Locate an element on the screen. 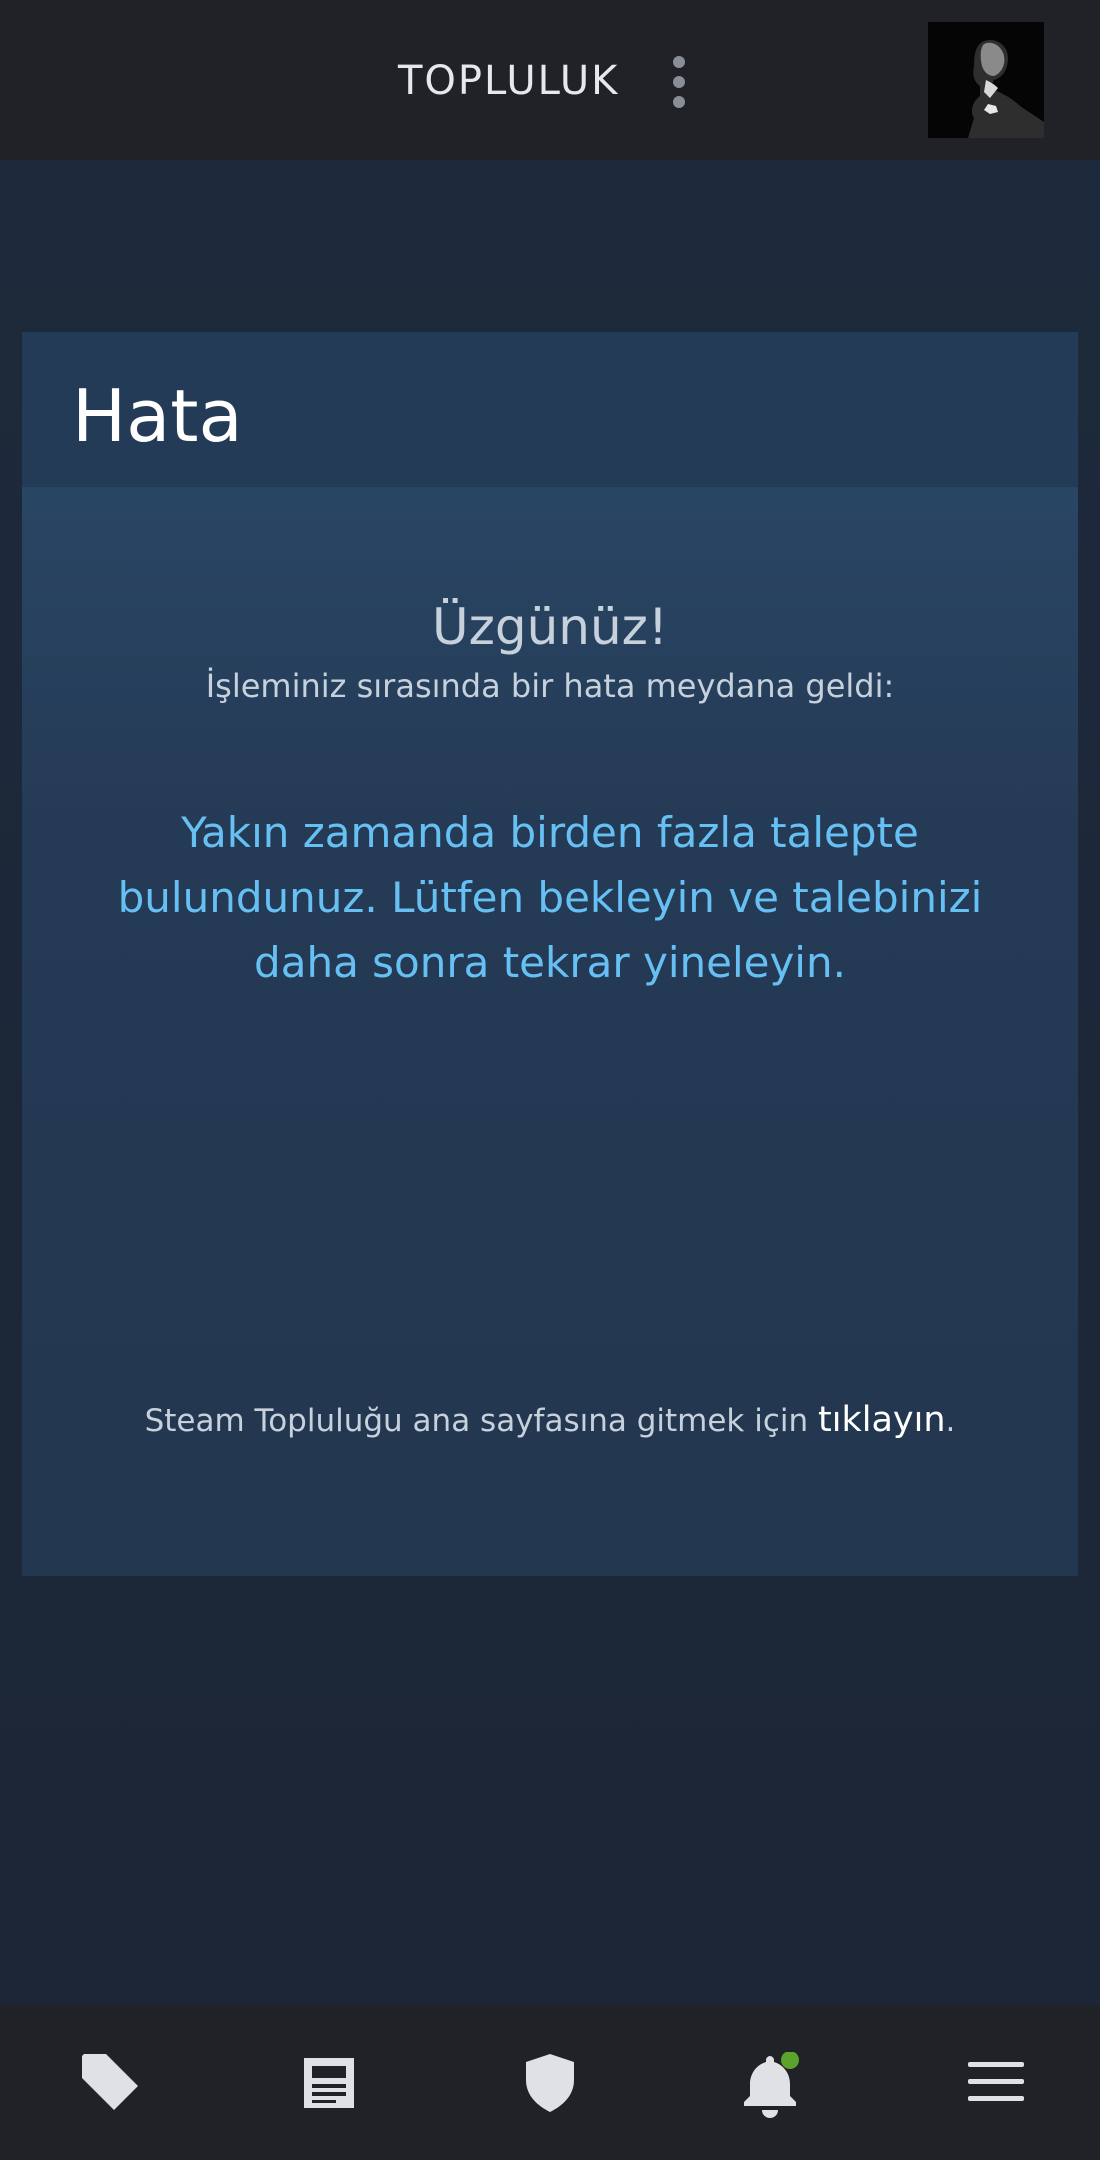  nav-news is located at coordinates (330, 2082).